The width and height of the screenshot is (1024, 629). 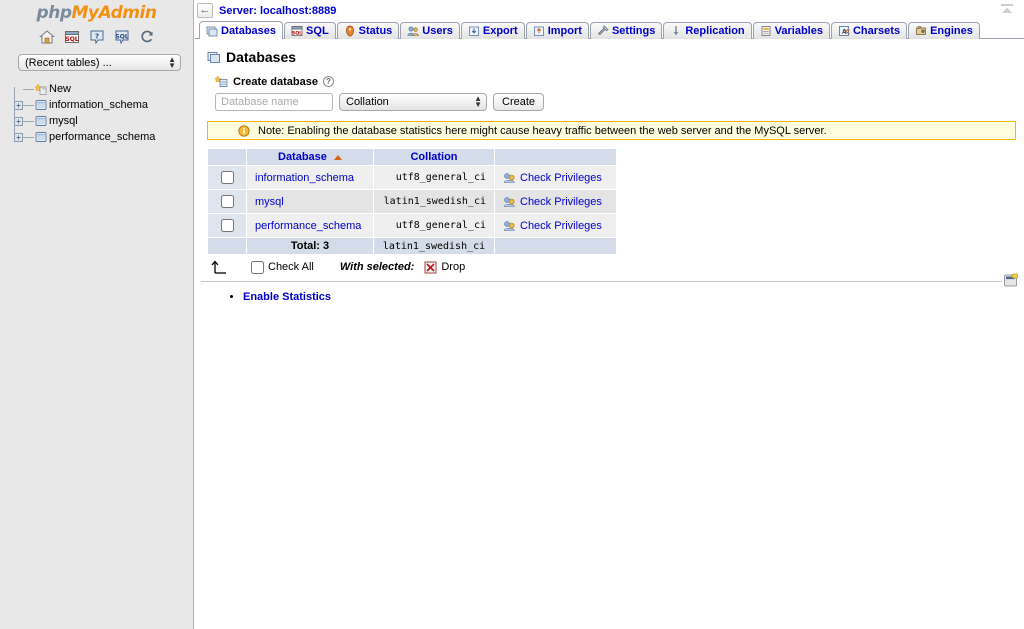 What do you see at coordinates (275, 81) in the screenshot?
I see `create-database-label: Create database` at bounding box center [275, 81].